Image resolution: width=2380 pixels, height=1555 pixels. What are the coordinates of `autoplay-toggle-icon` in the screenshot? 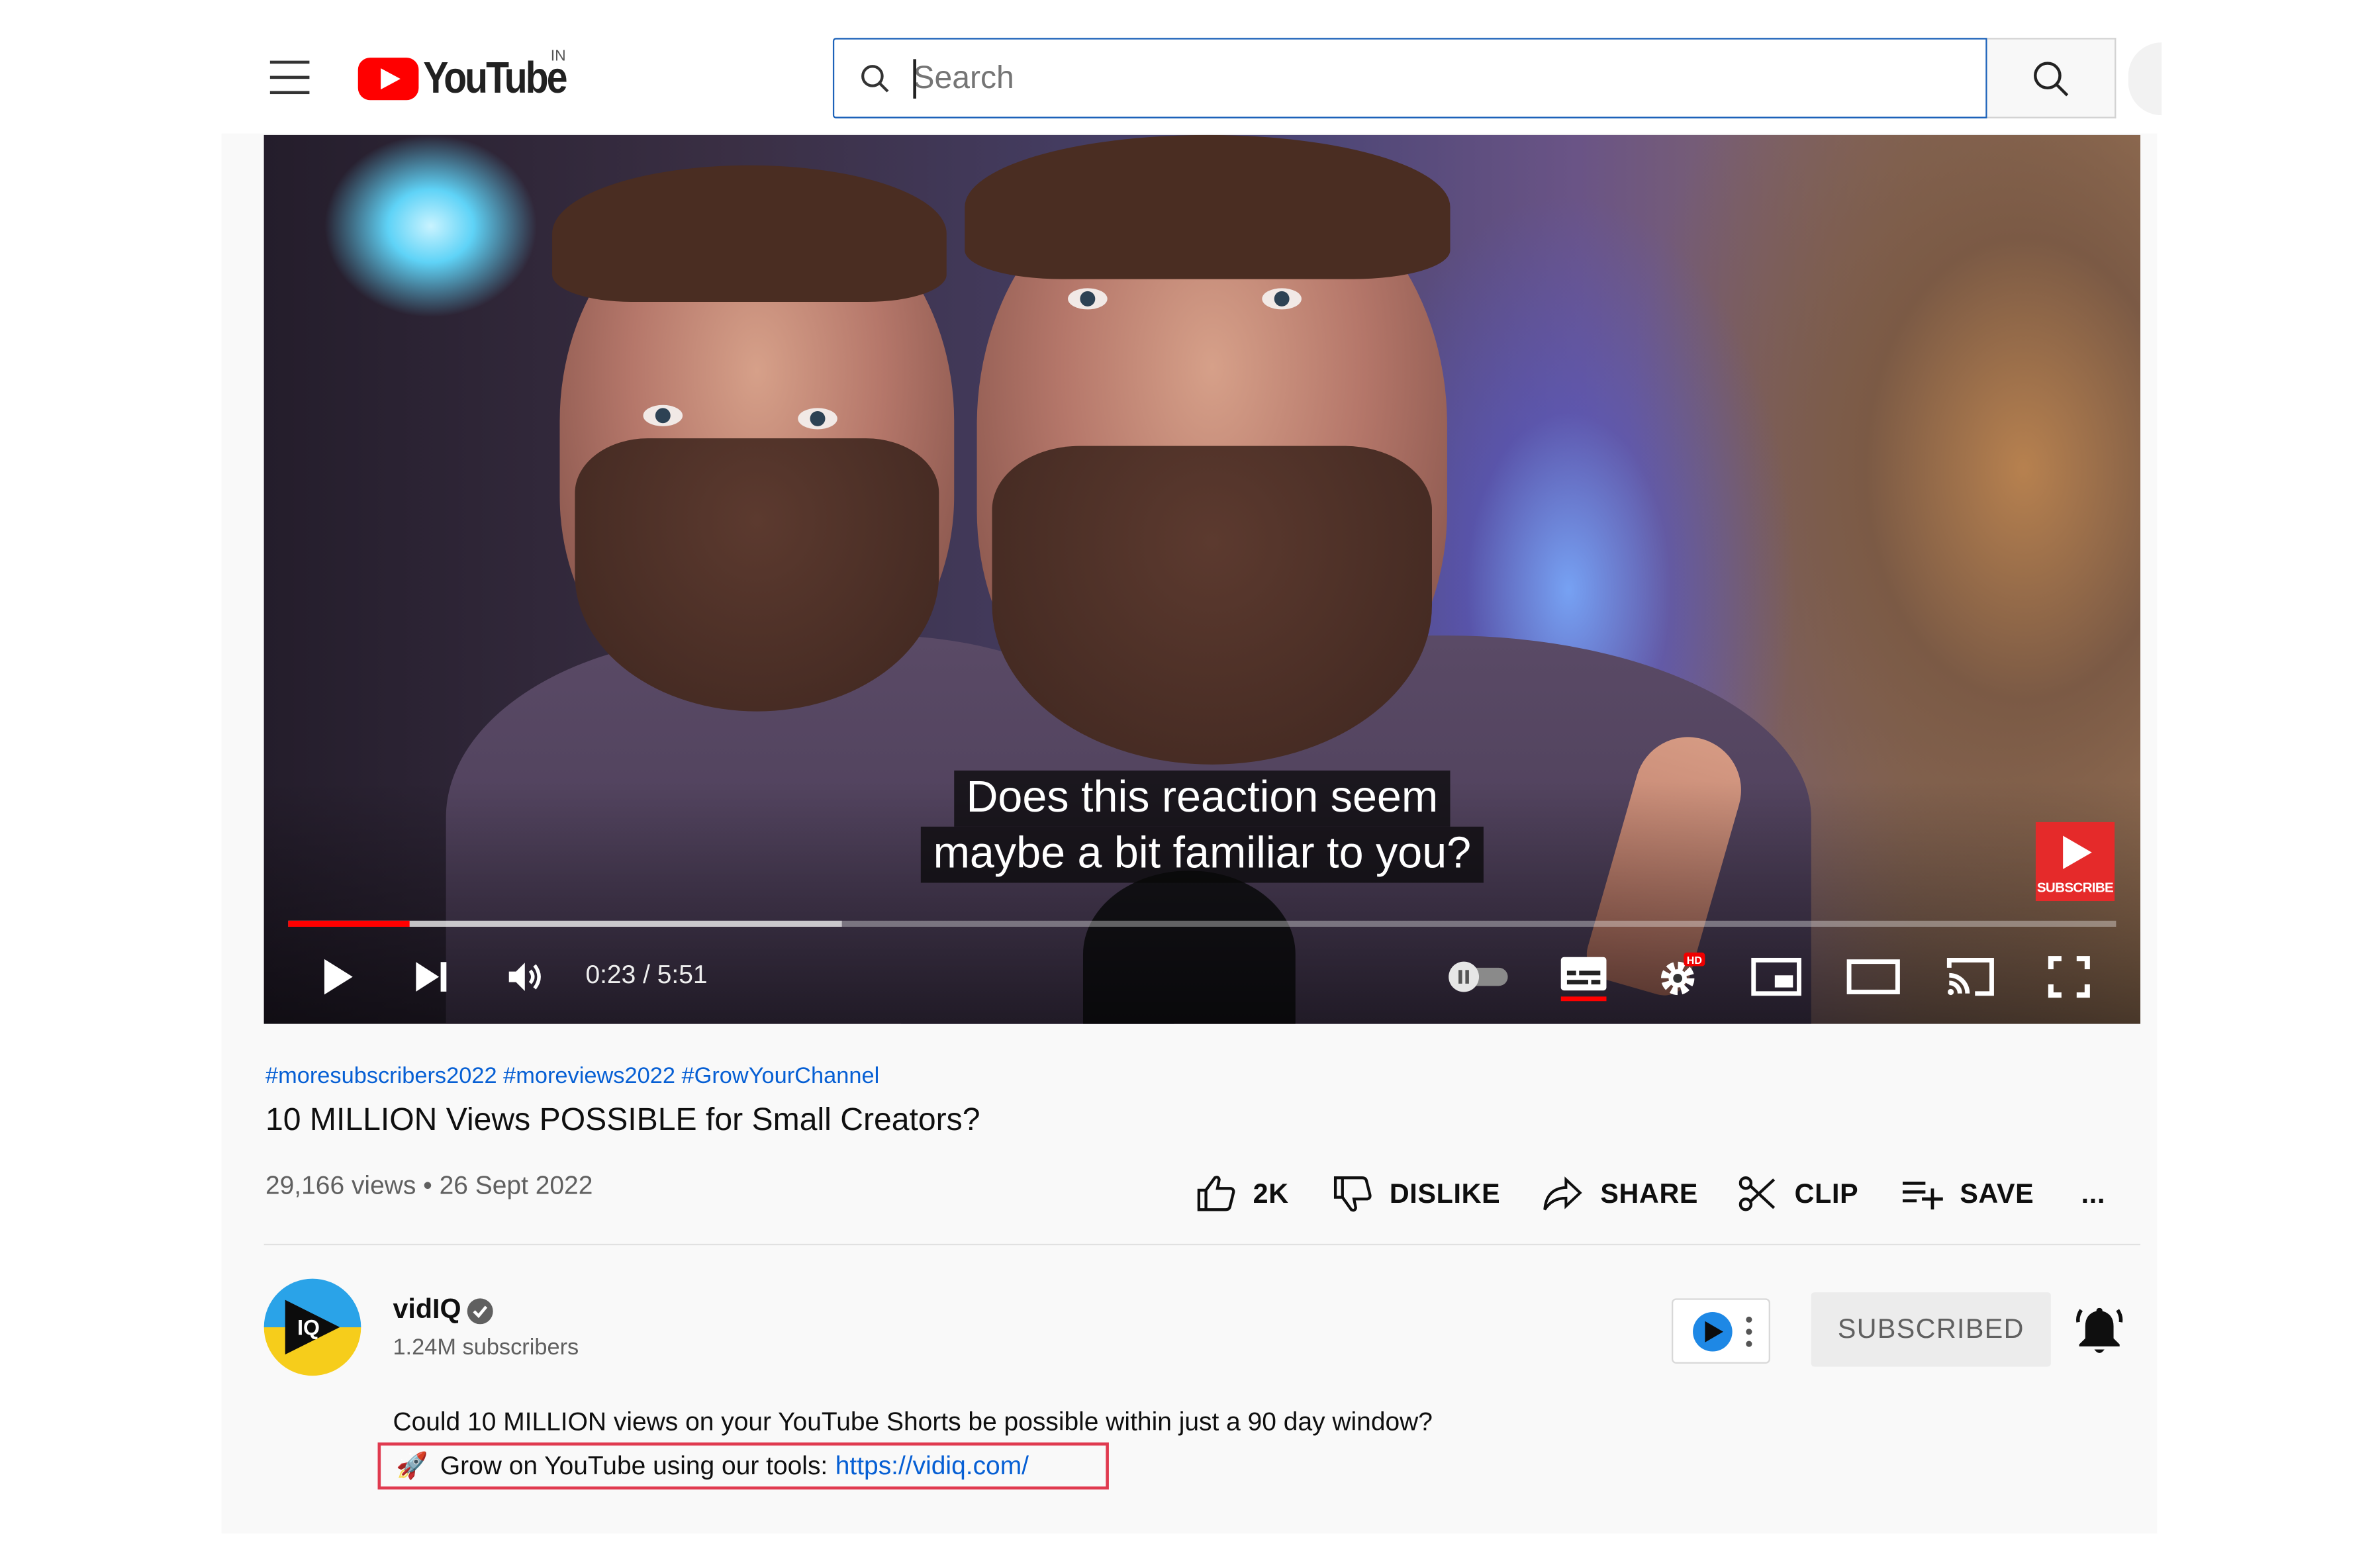 It's located at (1478, 976).